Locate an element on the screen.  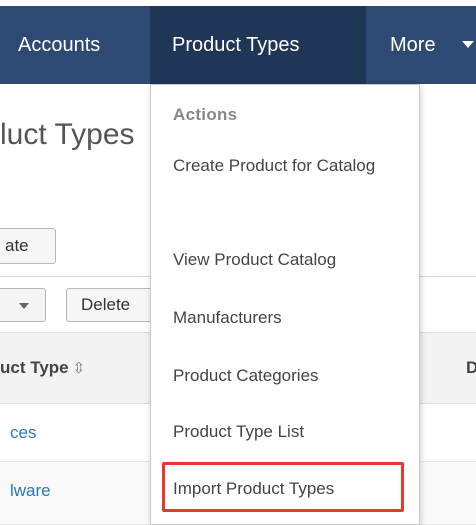
row-link: ces is located at coordinates (23, 433).